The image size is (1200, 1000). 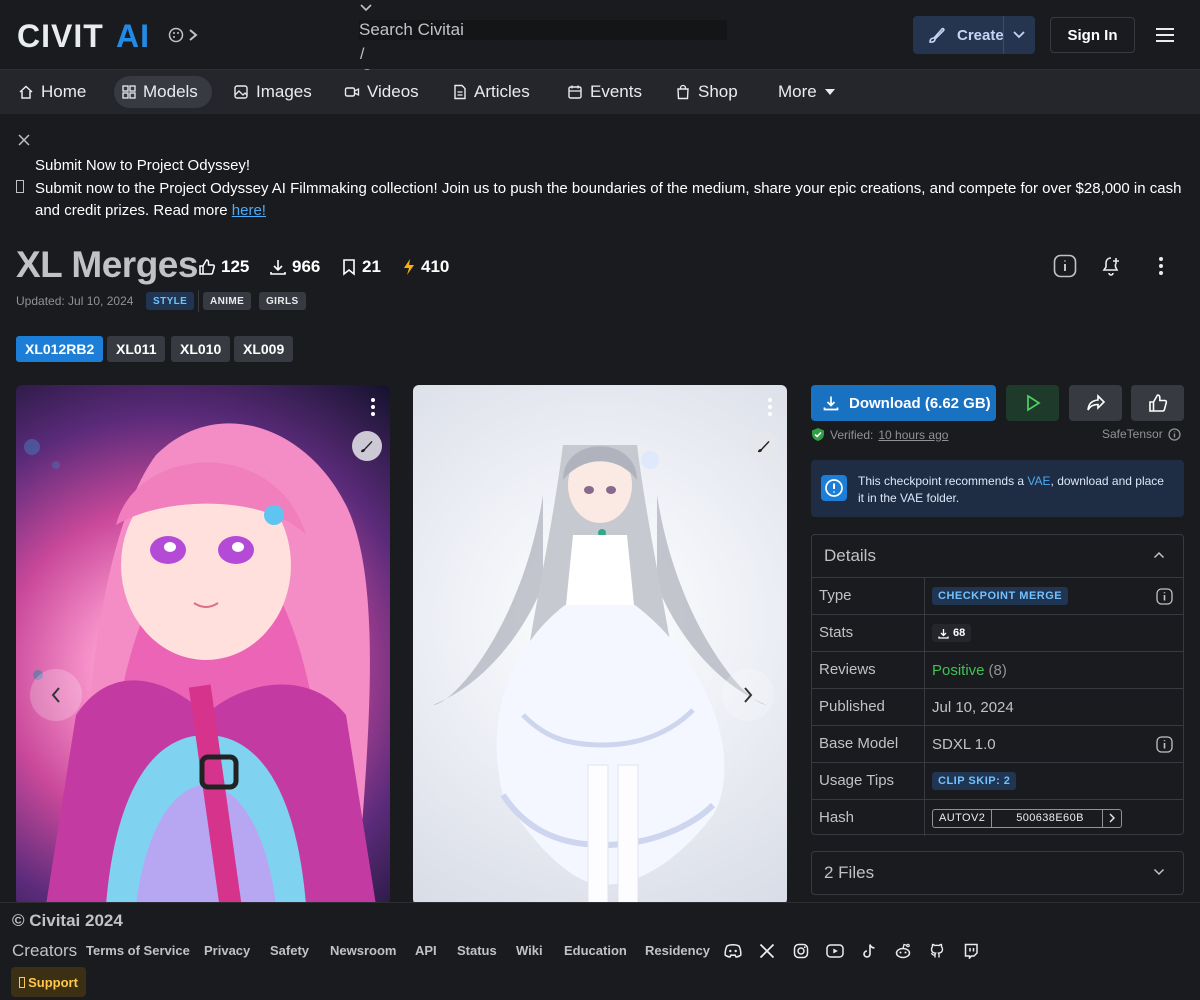 I want to click on create-divider, so click(x=1003, y=35).